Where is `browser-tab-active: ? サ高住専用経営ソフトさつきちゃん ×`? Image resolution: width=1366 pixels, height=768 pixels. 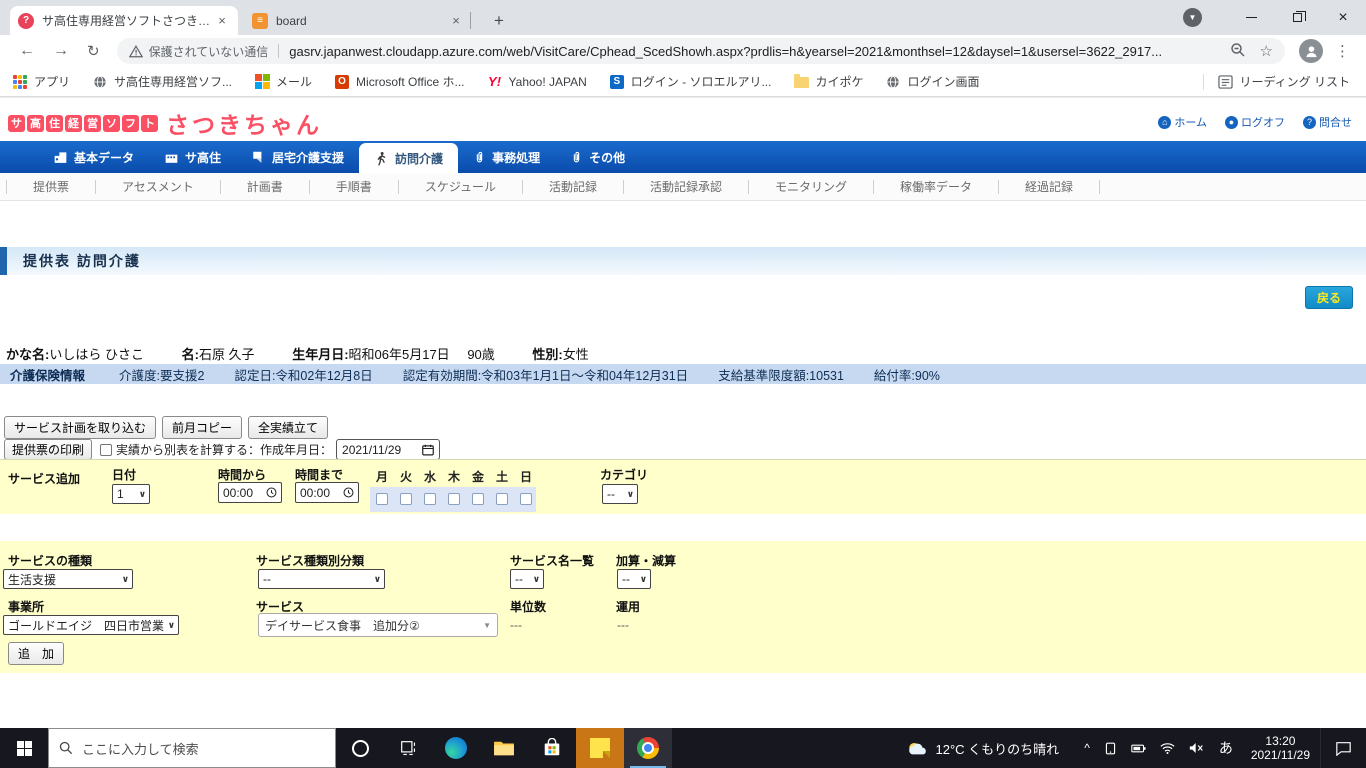 browser-tab-active: ? サ高住専用経営ソフトさつきちゃん × is located at coordinates (124, 20).